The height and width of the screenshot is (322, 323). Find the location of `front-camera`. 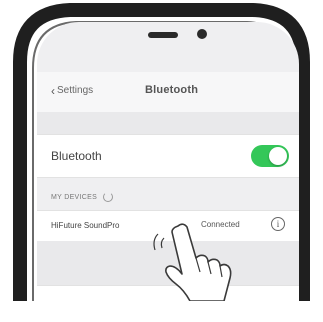

front-camera is located at coordinates (202, 34).